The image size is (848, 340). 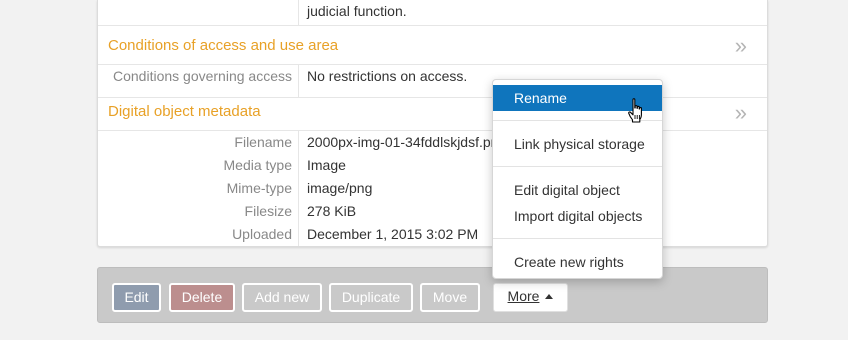 What do you see at coordinates (450, 297) in the screenshot?
I see `move-button: Move` at bounding box center [450, 297].